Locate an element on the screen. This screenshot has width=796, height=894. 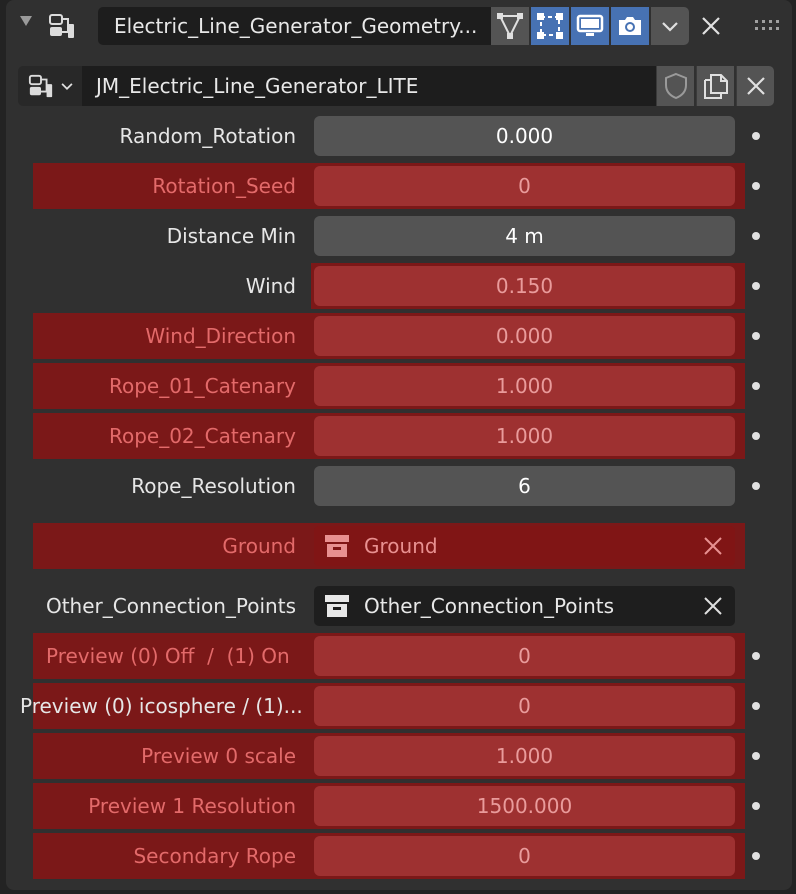
node-group-name: JM_Electric_Line_Generator_LITE is located at coordinates (369, 86).